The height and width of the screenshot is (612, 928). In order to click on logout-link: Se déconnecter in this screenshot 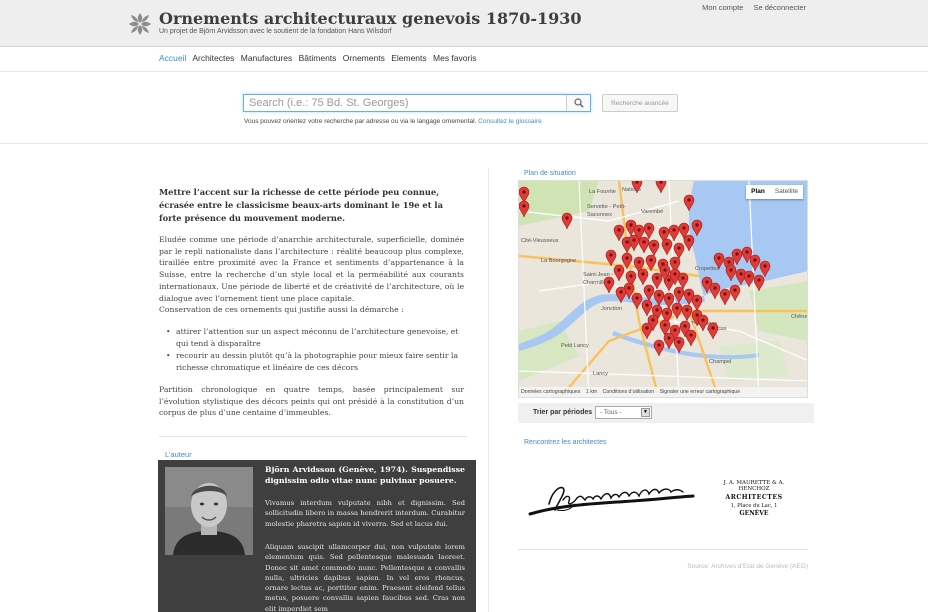, I will do `click(779, 7)`.